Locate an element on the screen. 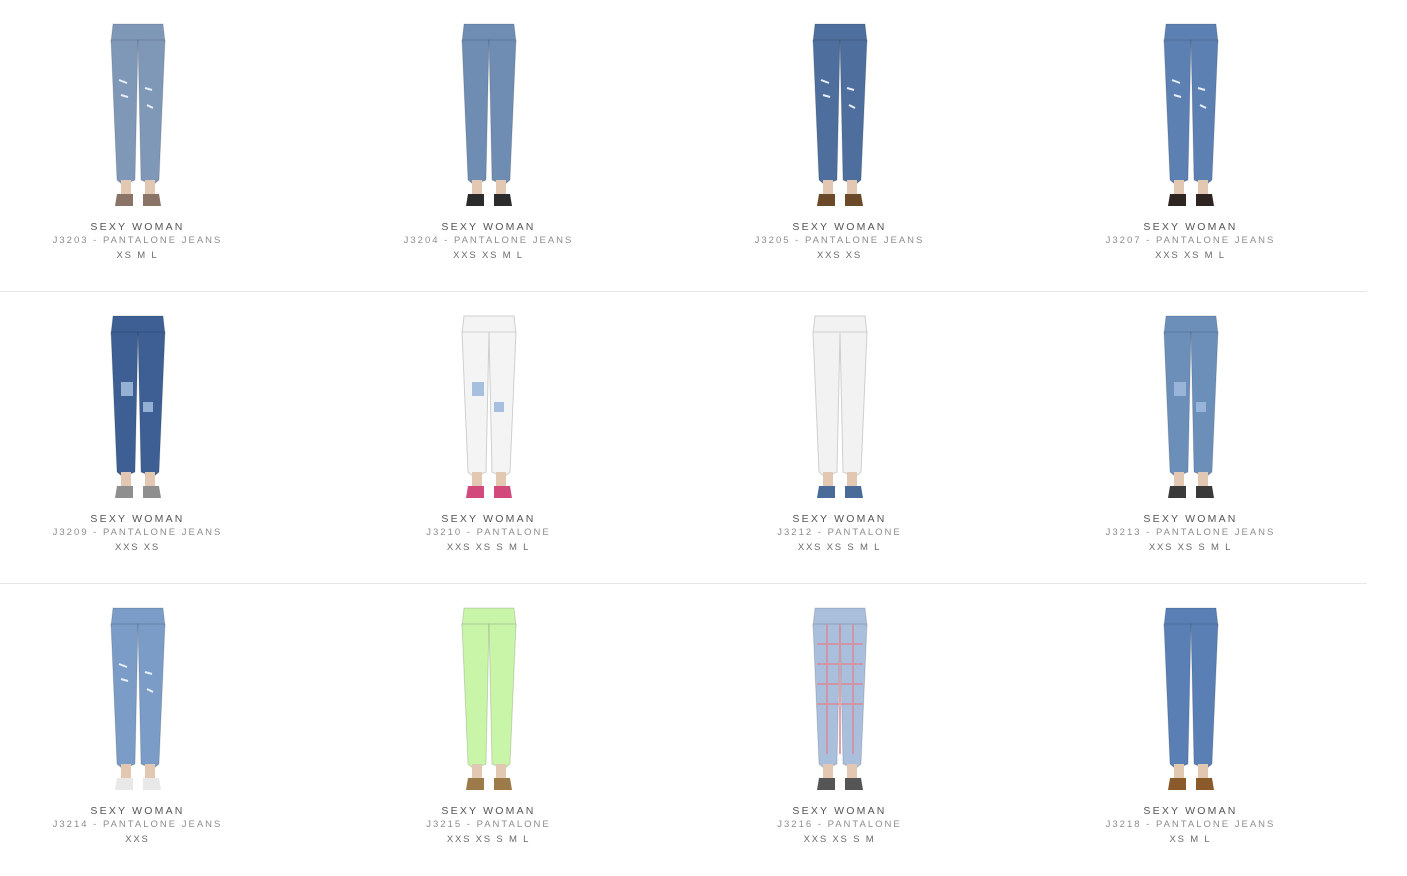 The height and width of the screenshot is (876, 1407). product-card: SEXY WOMAN J3214 - PANTALONE JEANS XXS is located at coordinates (156, 739).